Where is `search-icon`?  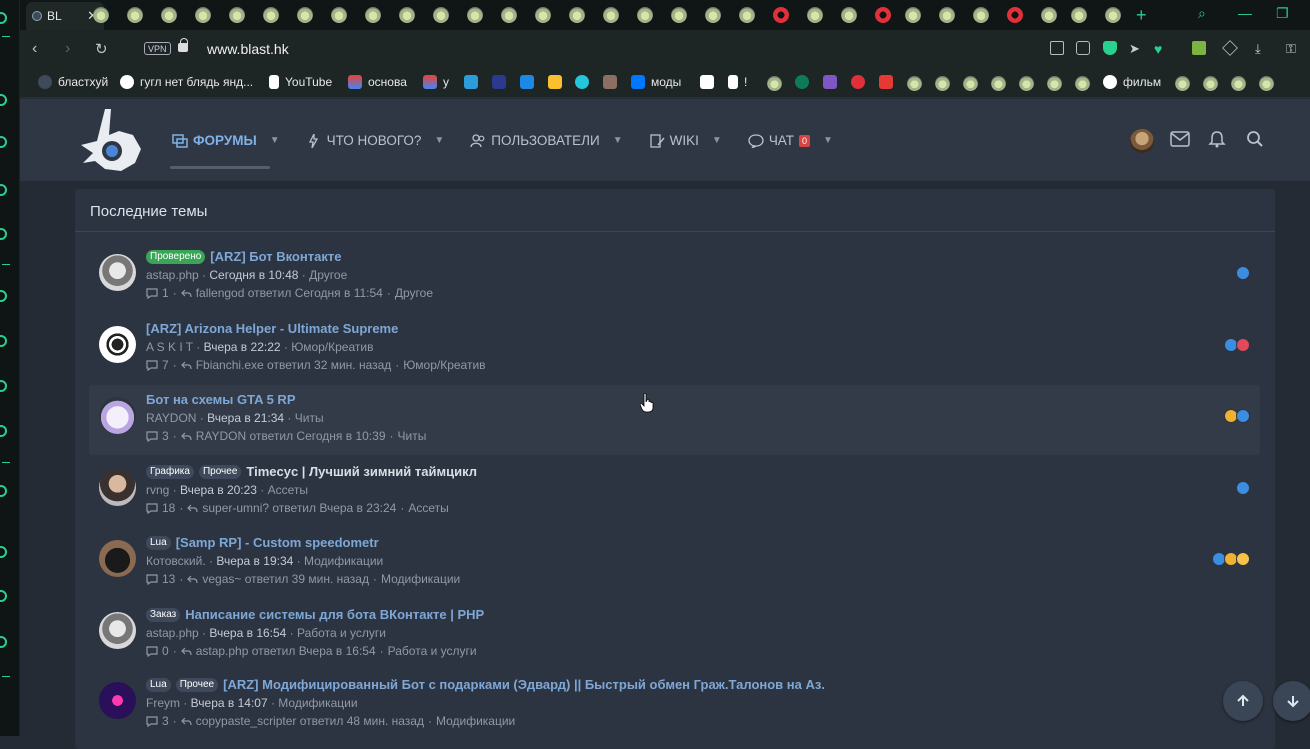 search-icon is located at coordinates (1255, 139).